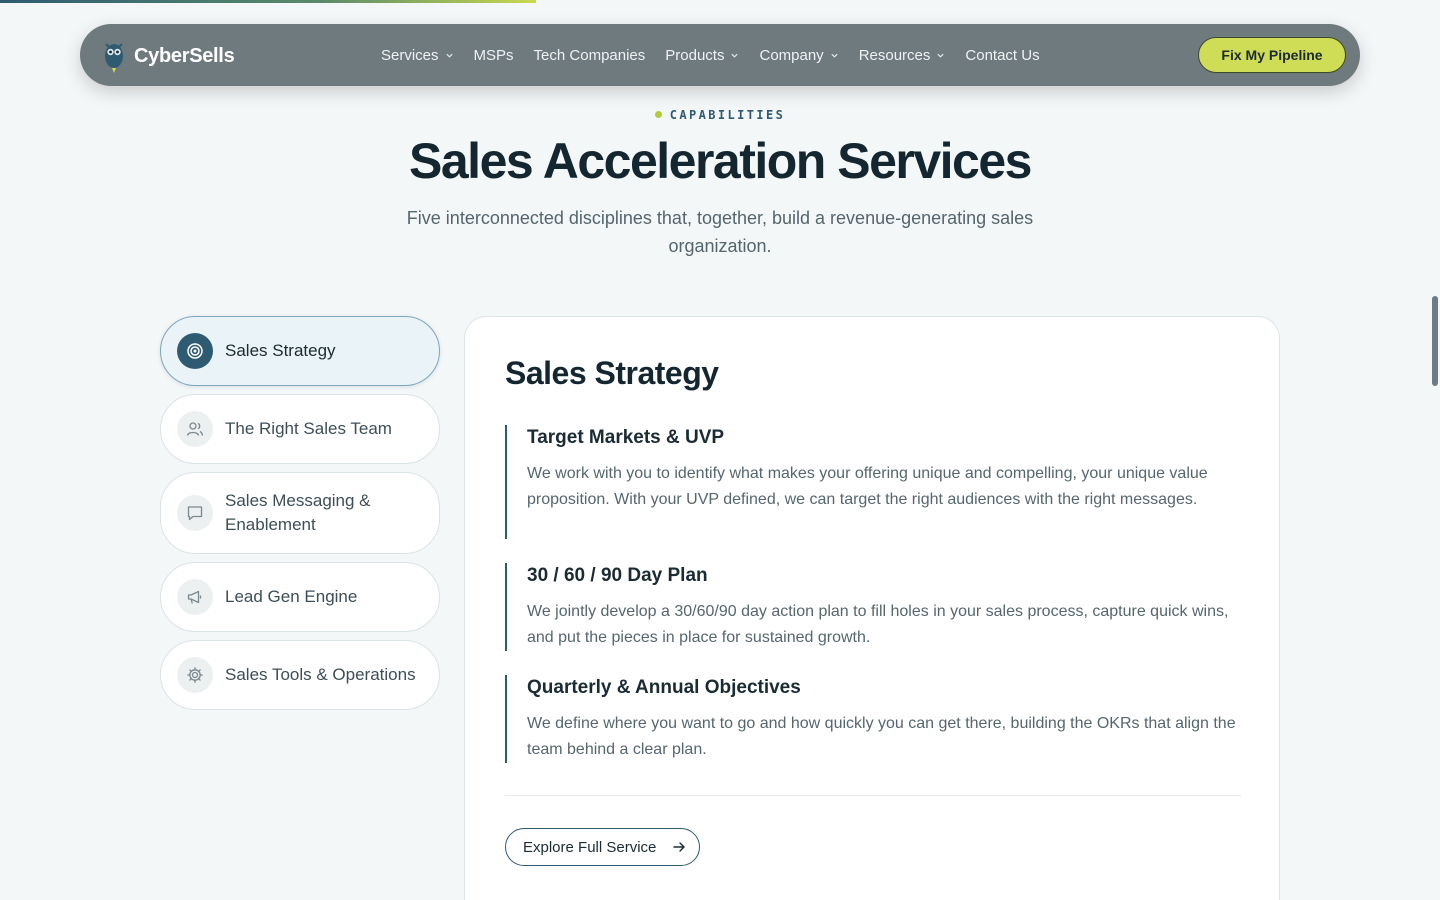 This screenshot has height=900, width=1440. I want to click on explore-label: Explore Full Service, so click(590, 847).